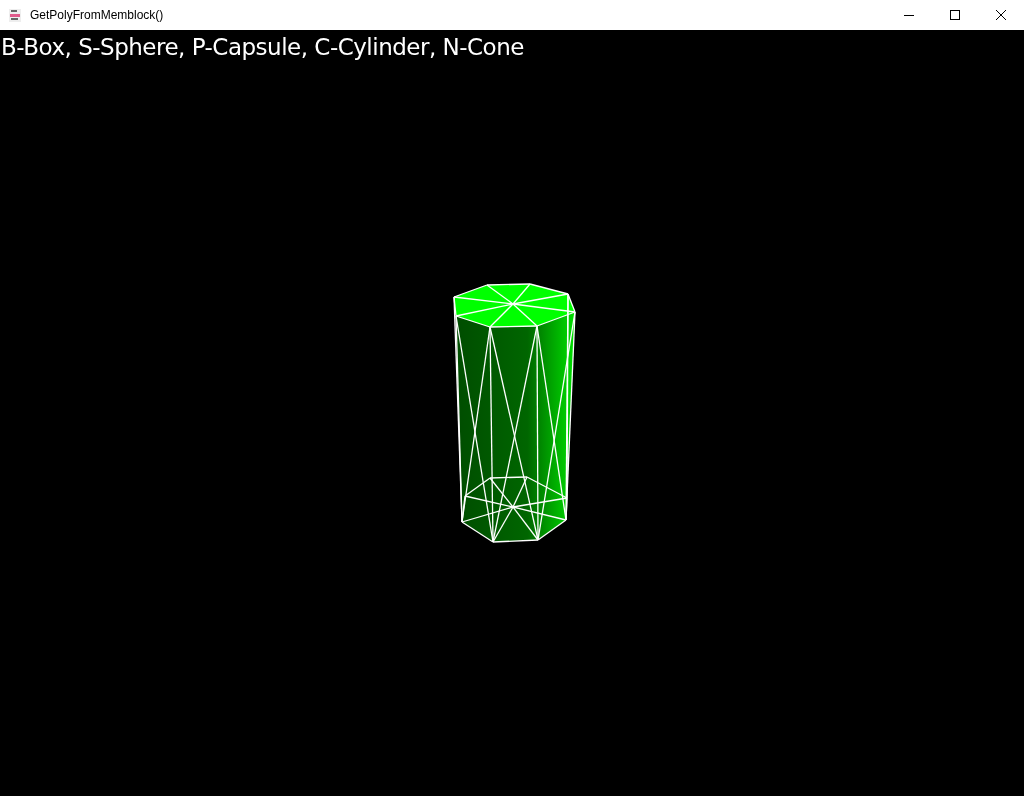 The image size is (1024, 796). What do you see at coordinates (97, 15) in the screenshot?
I see `window-title: GetPolyFromMemblock()` at bounding box center [97, 15].